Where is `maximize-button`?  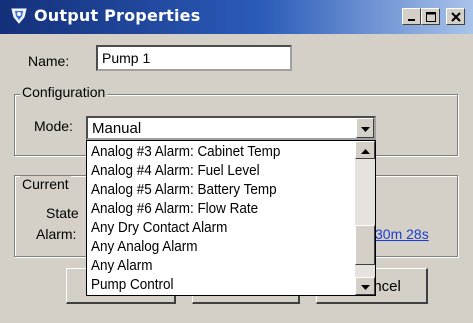 maximize-button is located at coordinates (430, 16).